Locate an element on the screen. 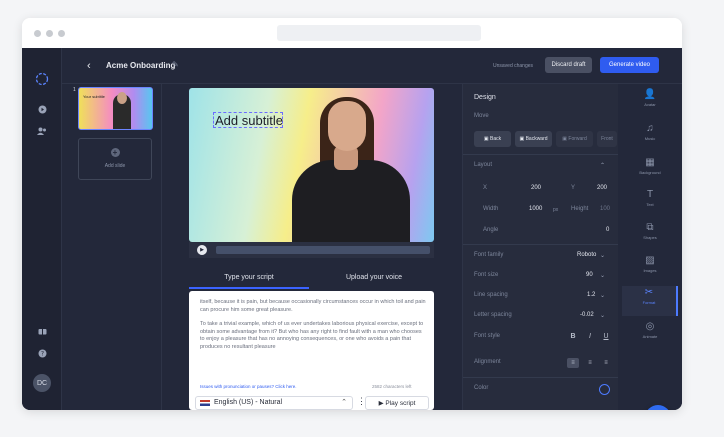  avatar: DC is located at coordinates (42, 383).